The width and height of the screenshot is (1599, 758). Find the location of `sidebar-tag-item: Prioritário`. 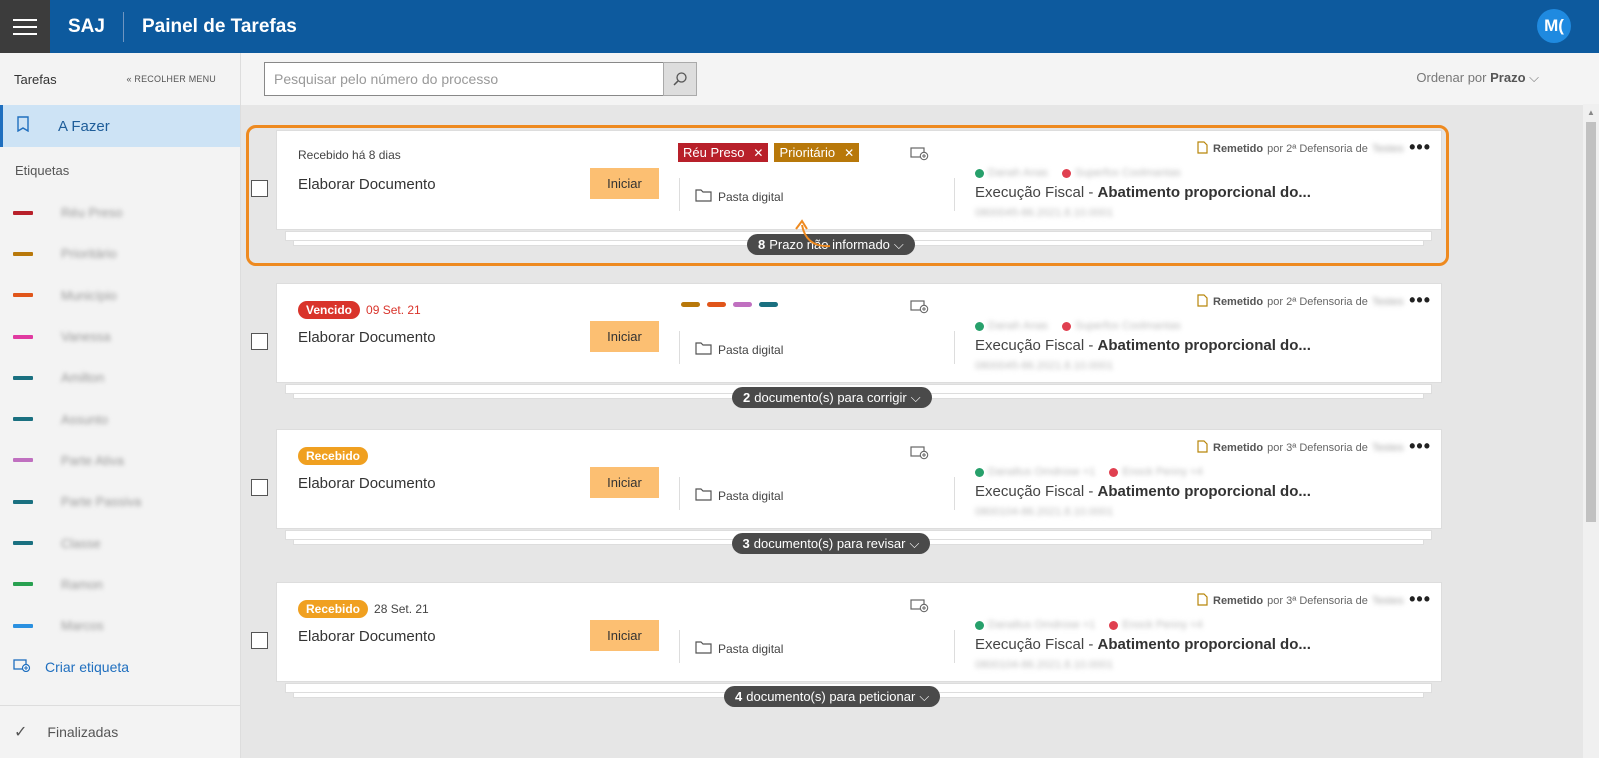

sidebar-tag-item: Prioritário is located at coordinates (120, 253).